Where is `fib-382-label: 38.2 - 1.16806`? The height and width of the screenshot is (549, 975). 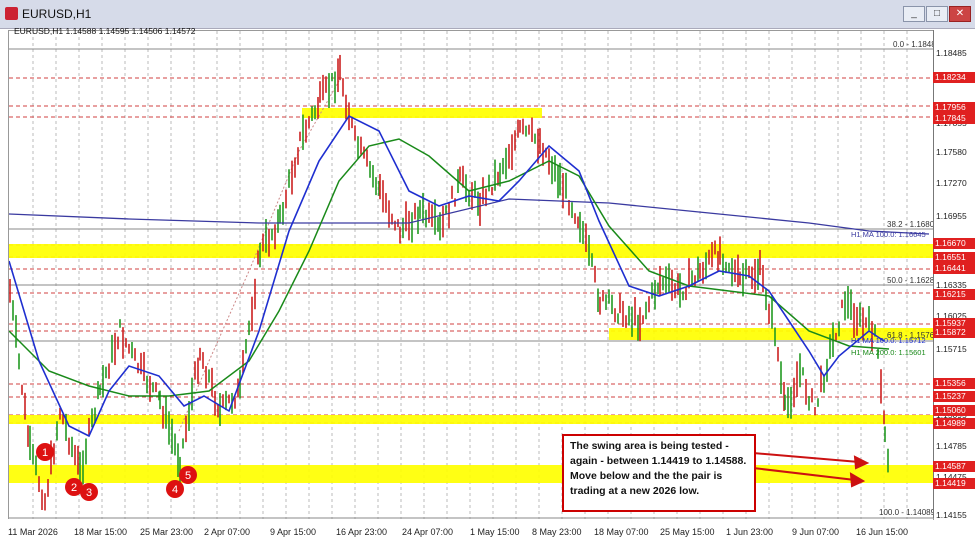
fib-382-label: 38.2 - 1.16806 is located at coordinates (910, 224).